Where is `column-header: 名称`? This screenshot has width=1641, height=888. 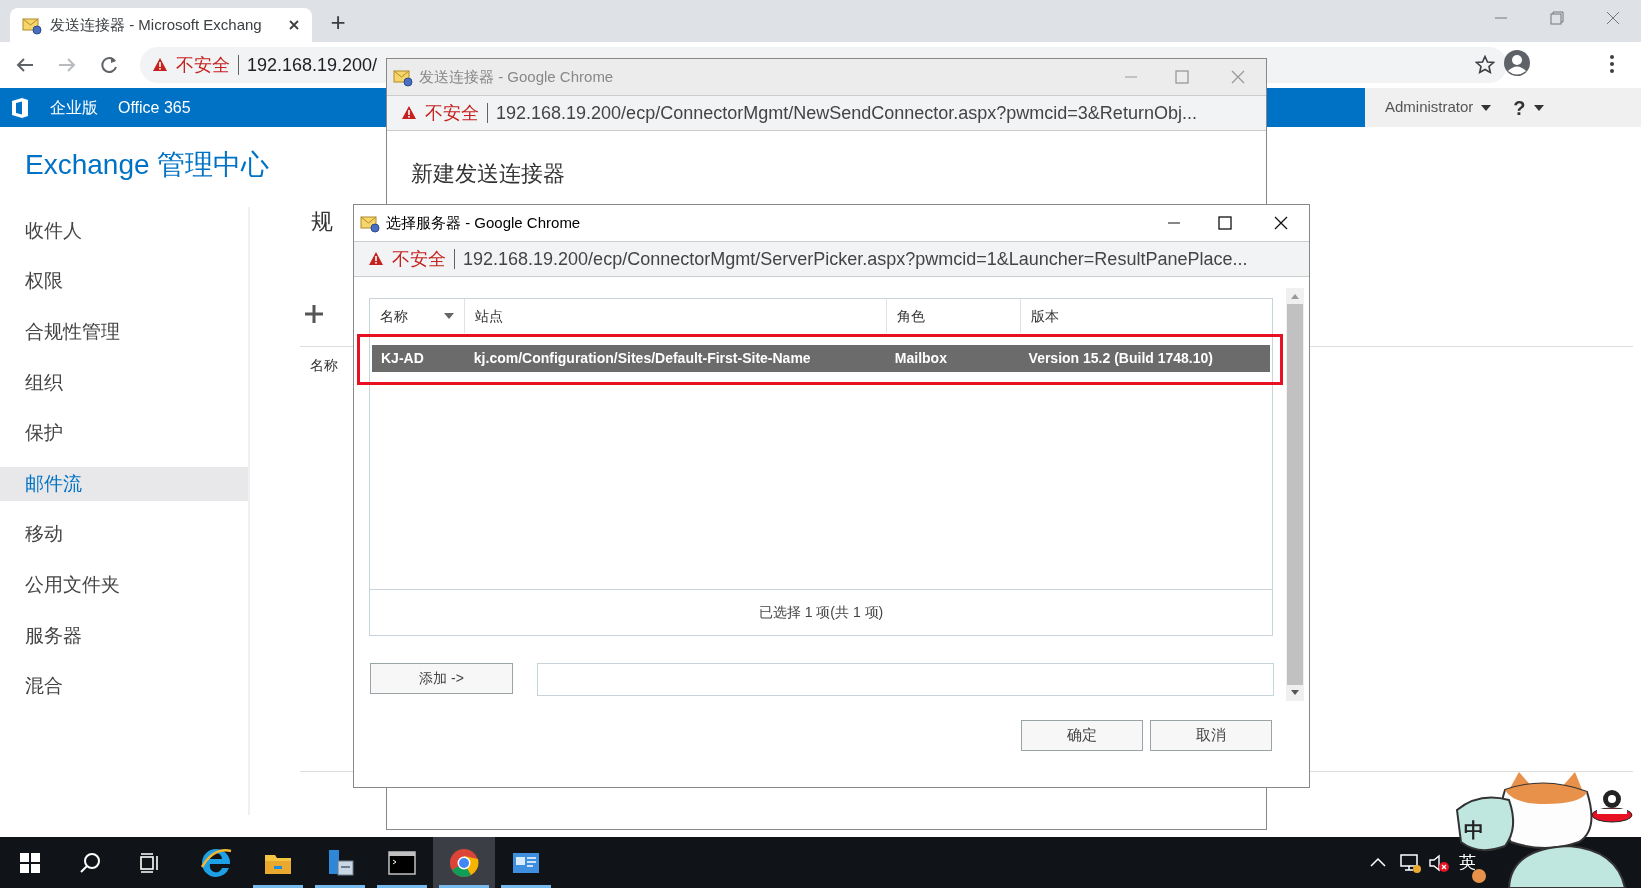 column-header: 名称 is located at coordinates (324, 365).